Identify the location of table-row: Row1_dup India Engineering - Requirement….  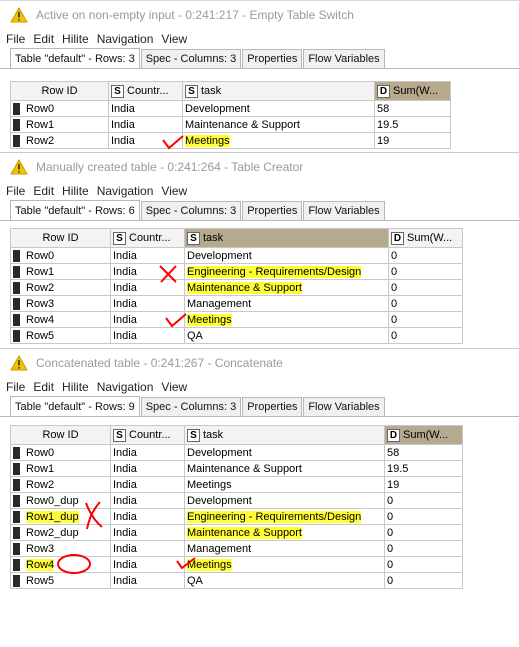
(236, 516).